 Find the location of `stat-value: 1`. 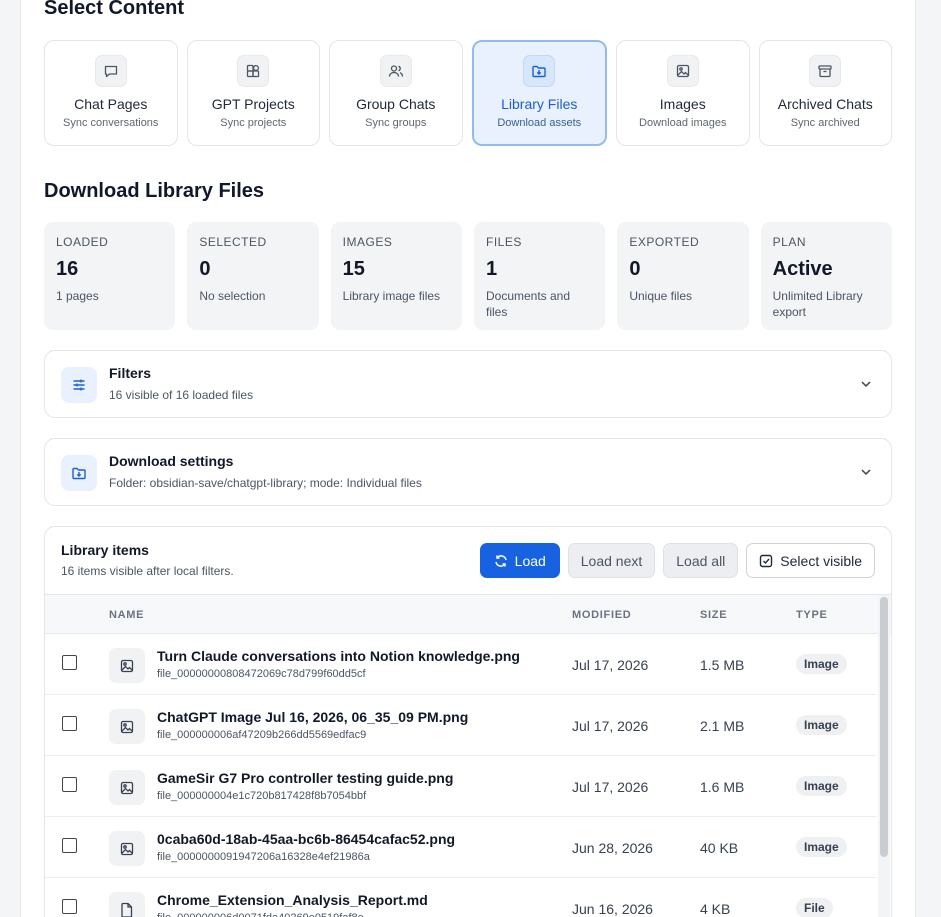

stat-value: 1 is located at coordinates (491, 269).